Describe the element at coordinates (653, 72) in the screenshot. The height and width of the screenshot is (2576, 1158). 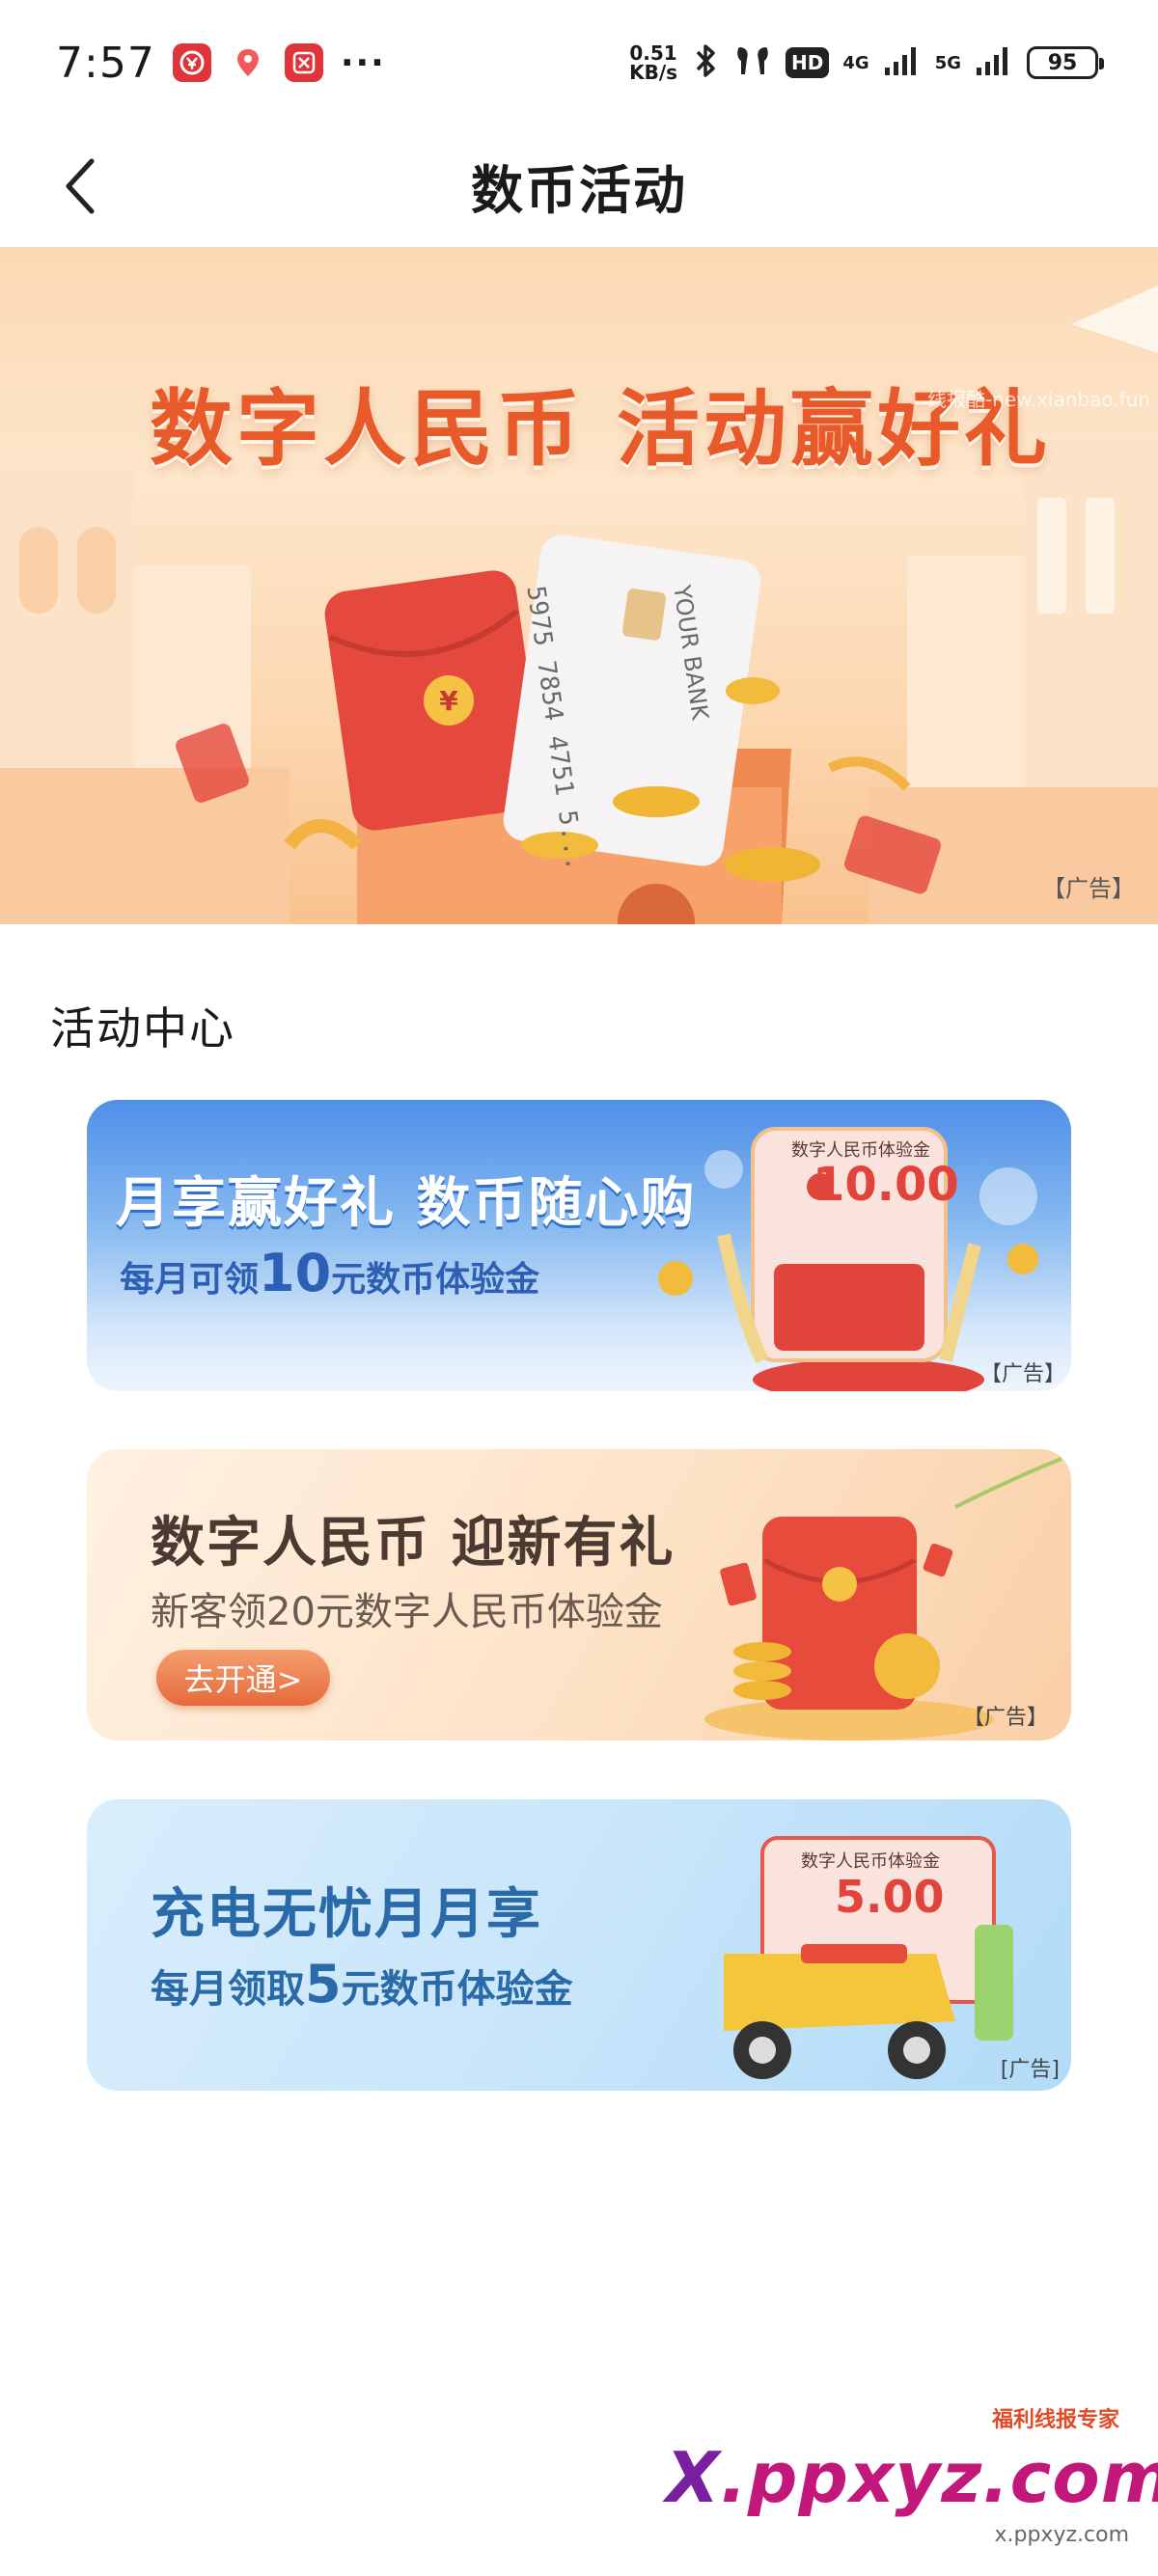
I see `network-speed-unit: KB/s` at that location.